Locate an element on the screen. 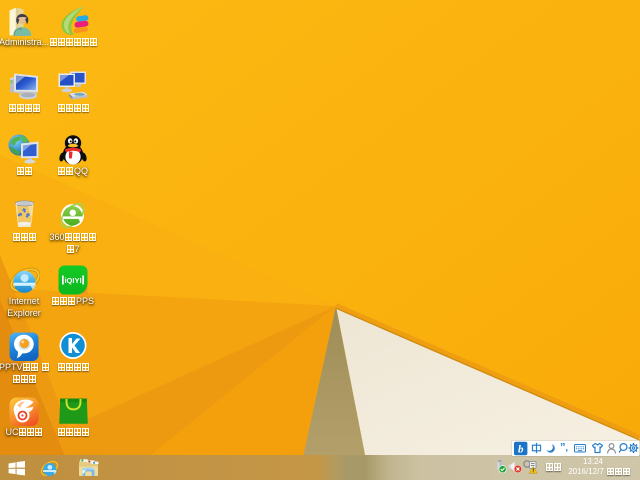  svg-text: iQIYI is located at coordinates (72, 280).